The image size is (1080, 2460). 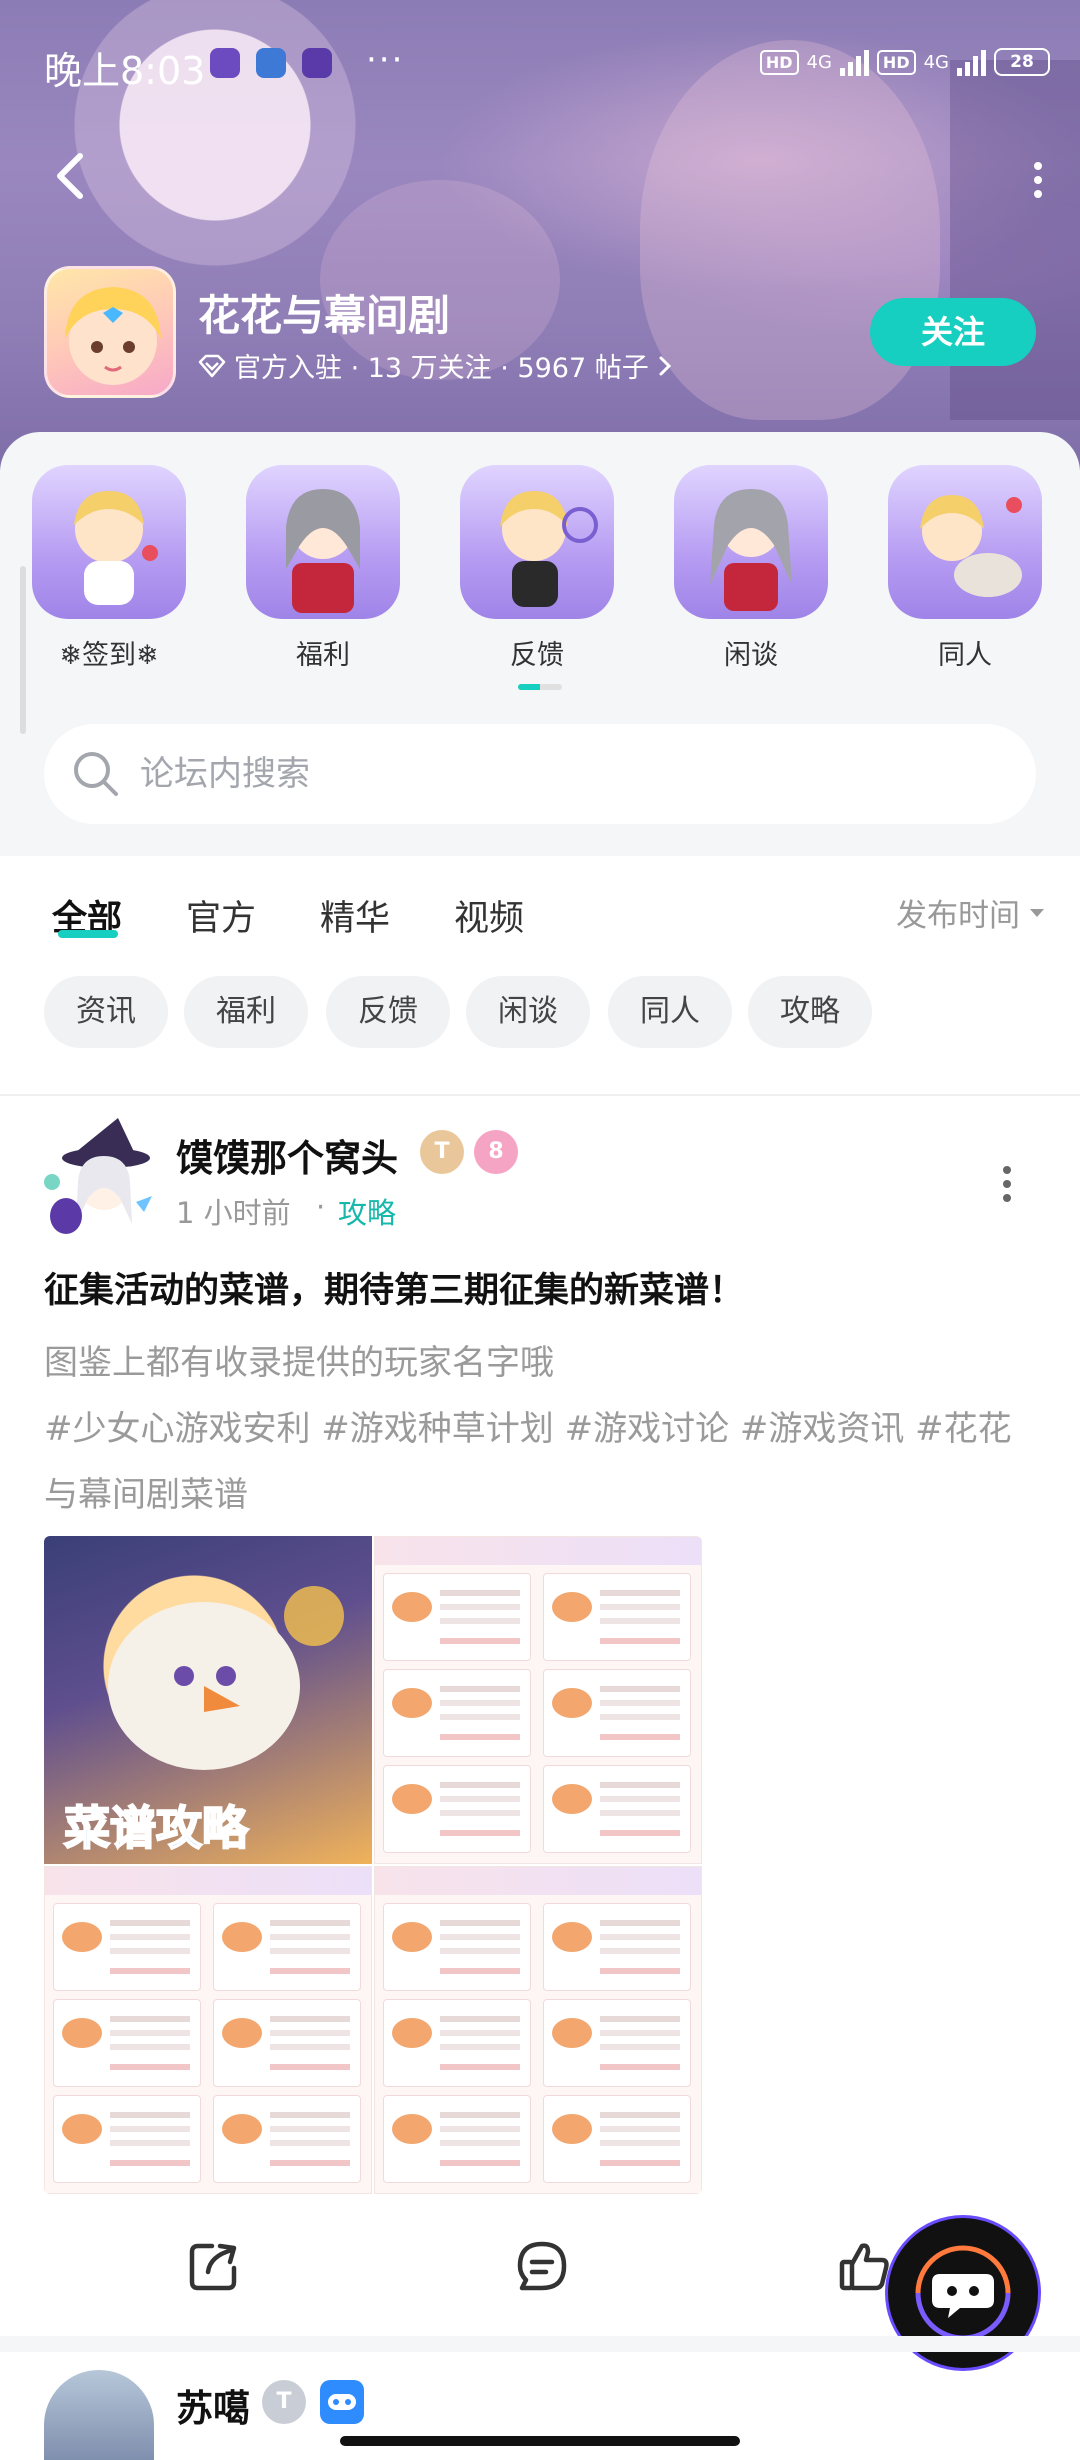 I want to click on follow-button: 关注, so click(x=953, y=332).